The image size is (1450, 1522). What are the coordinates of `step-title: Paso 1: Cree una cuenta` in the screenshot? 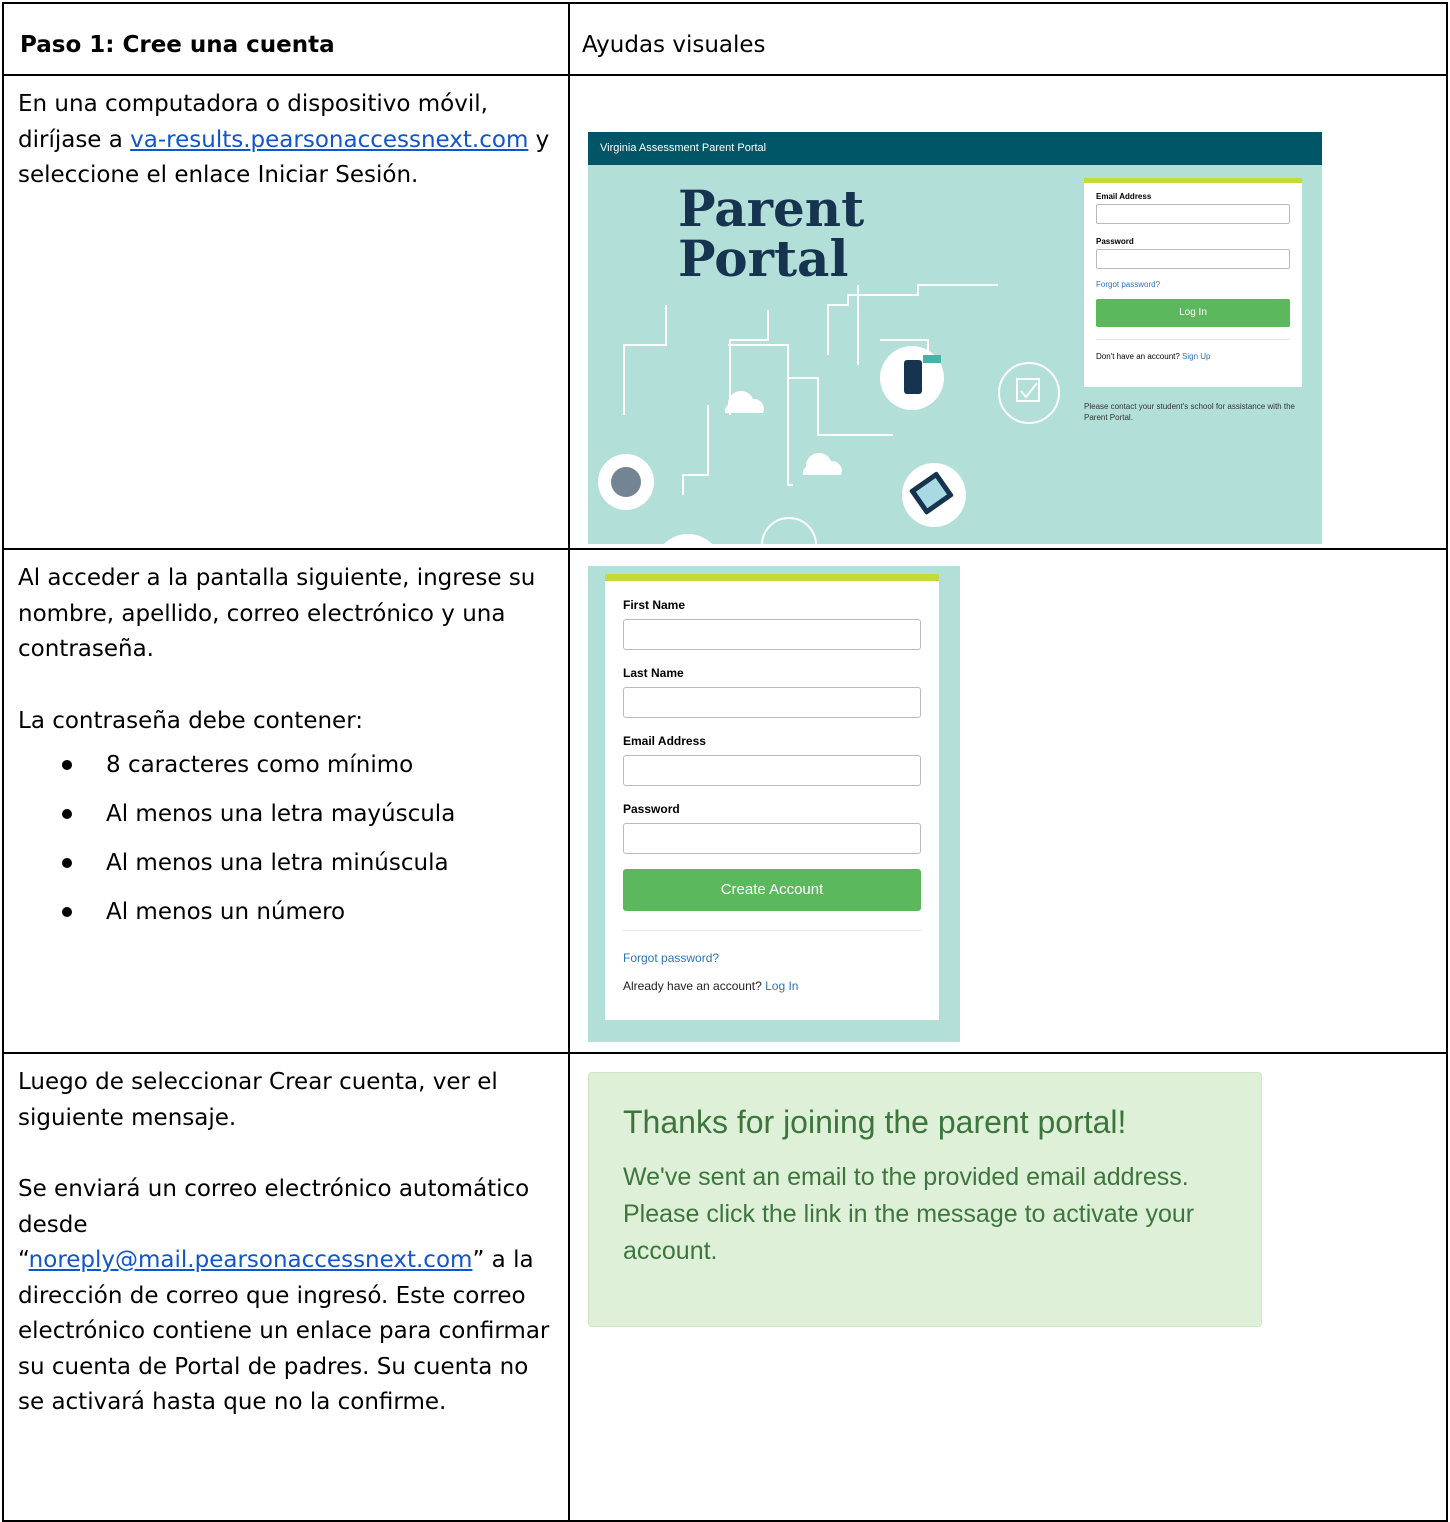 It's located at (177, 45).